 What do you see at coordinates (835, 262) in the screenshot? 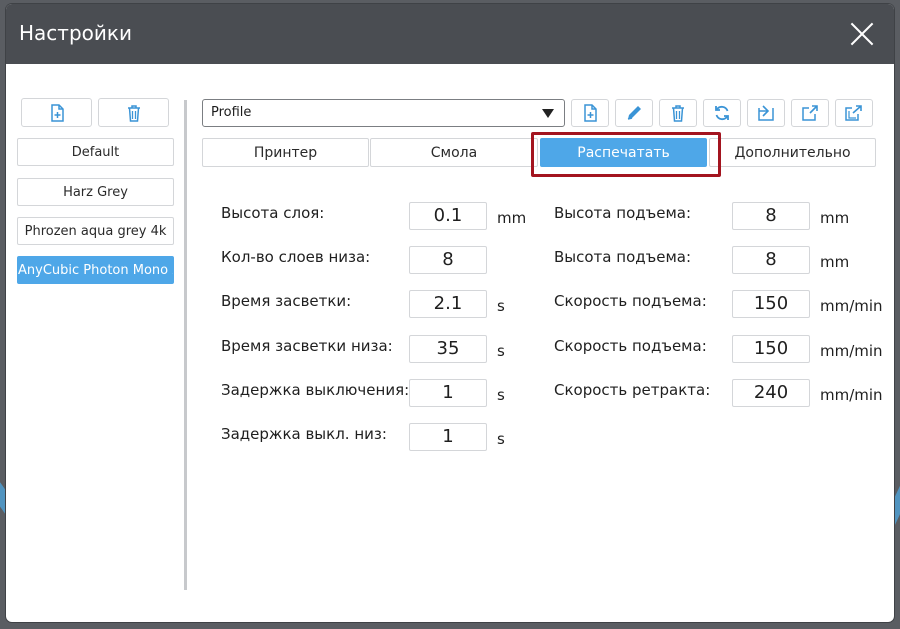
I see `bottom-lift-height-unit: mm` at bounding box center [835, 262].